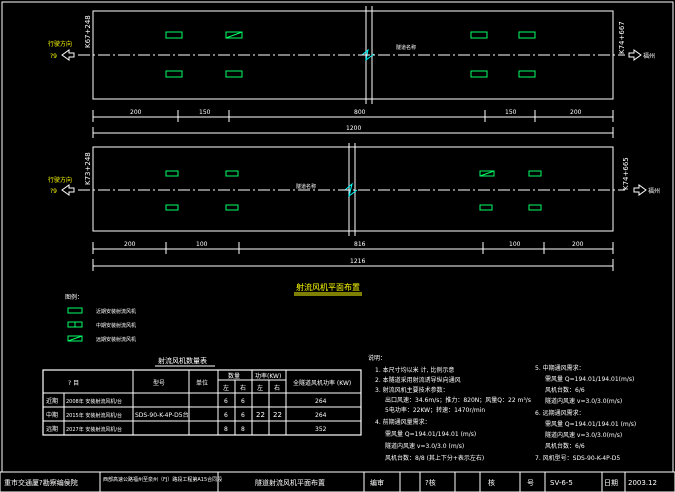 Image resolution: width=675 pixels, height=492 pixels. Describe the element at coordinates (268, 376) in the screenshot. I see `header-power: 功率(KW)` at that location.